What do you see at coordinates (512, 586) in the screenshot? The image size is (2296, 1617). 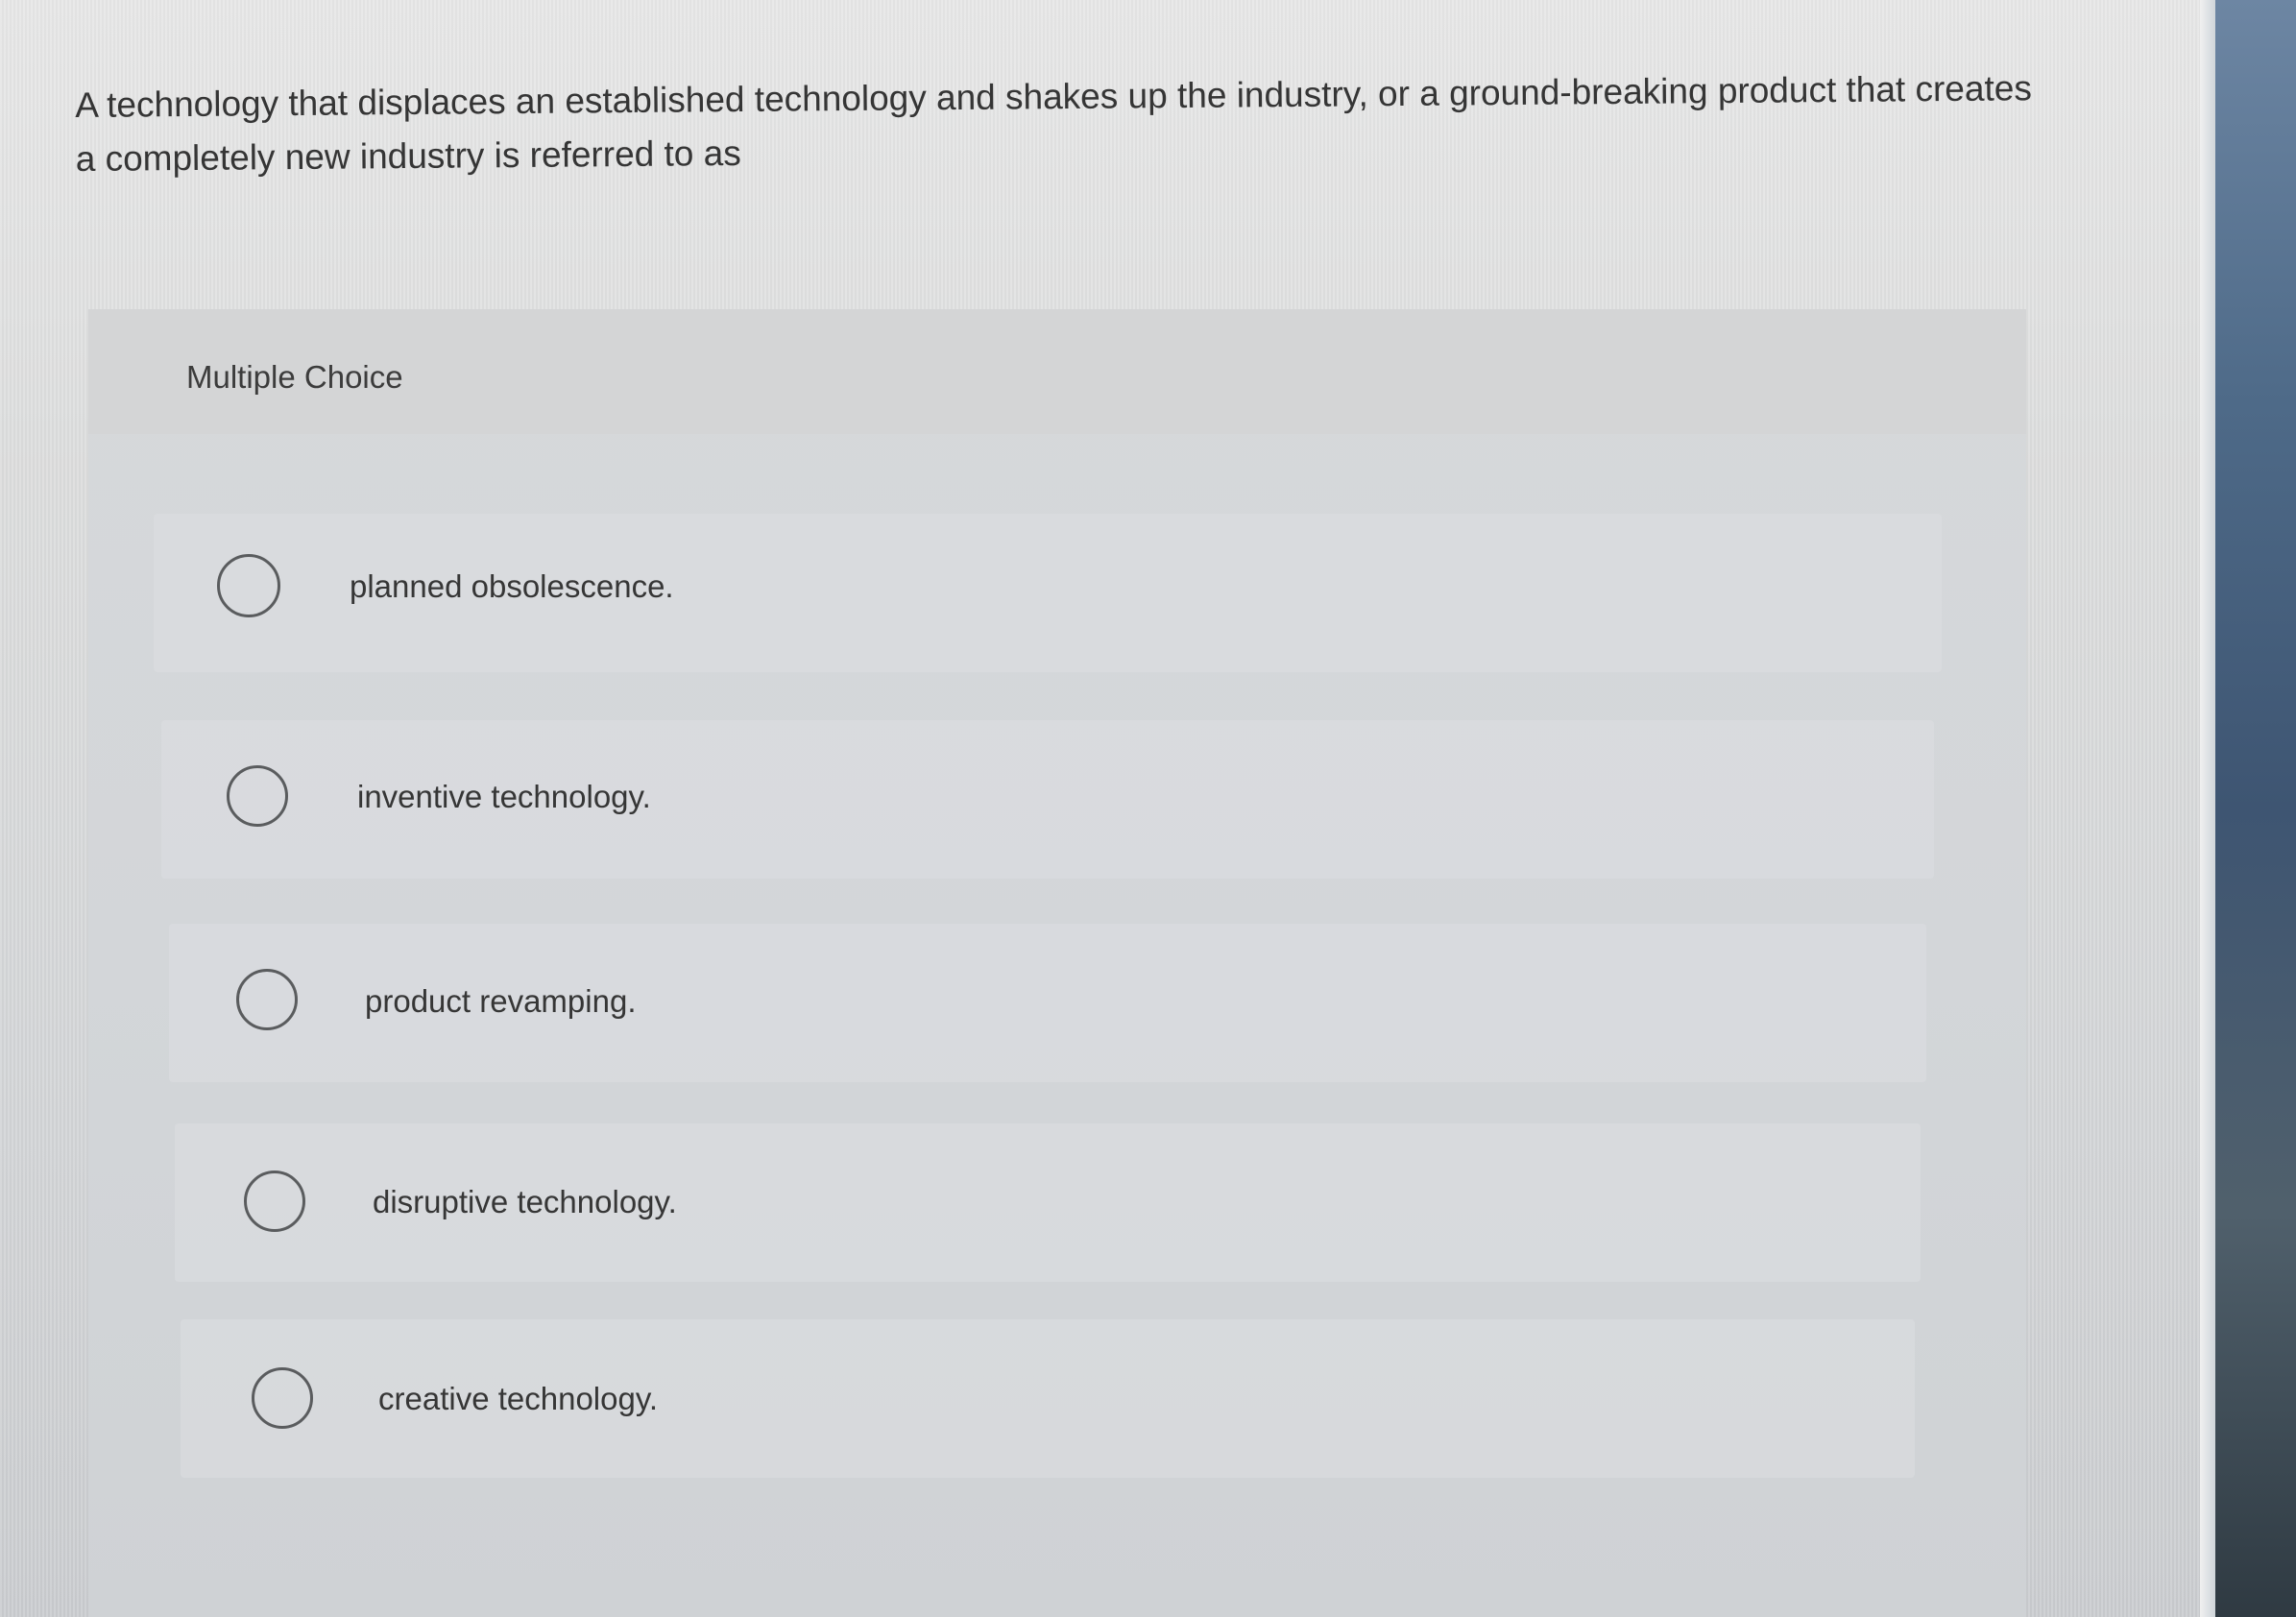 I see `option-label: planned obsolescence.` at bounding box center [512, 586].